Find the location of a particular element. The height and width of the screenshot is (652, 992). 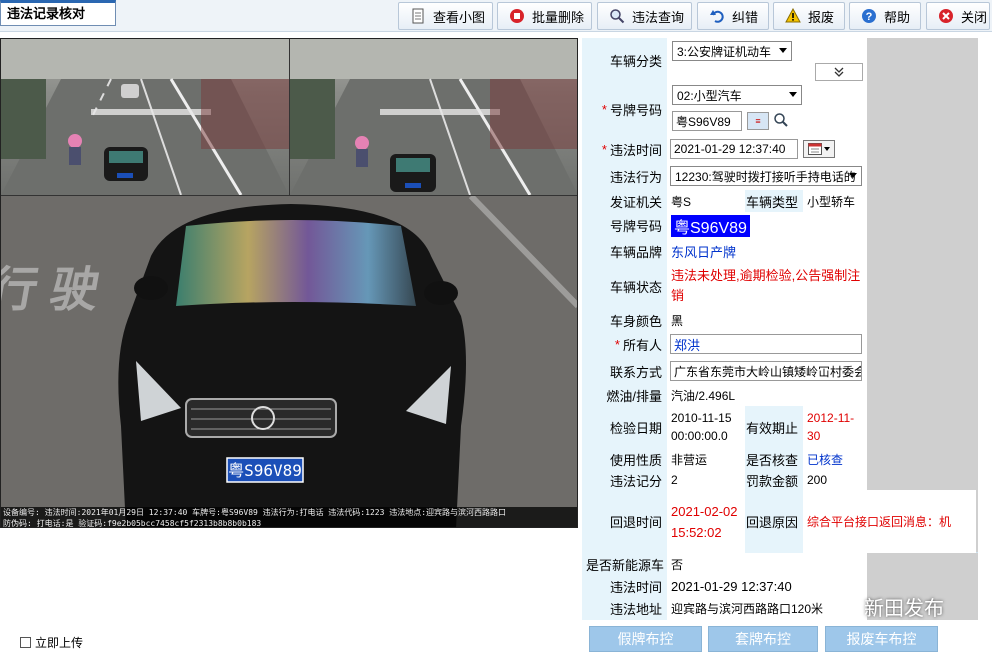

color-value: 黑 is located at coordinates (767, 320).